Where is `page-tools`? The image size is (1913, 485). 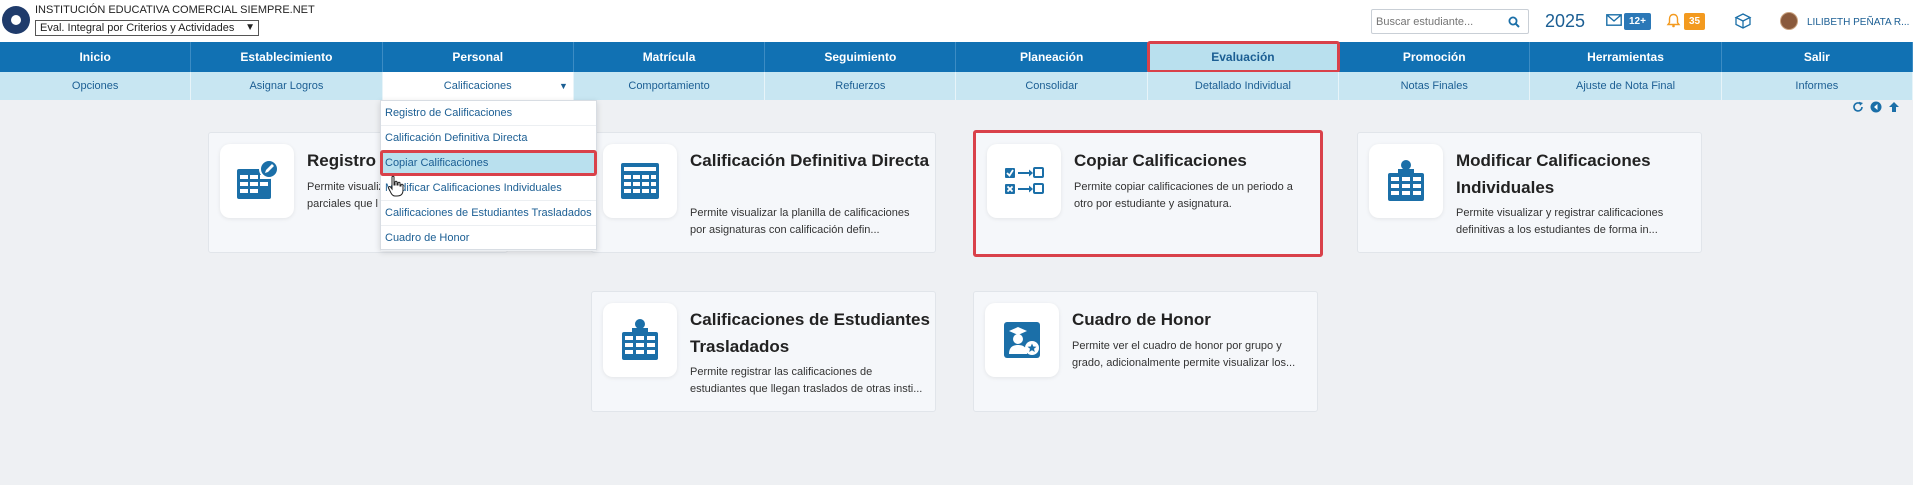 page-tools is located at coordinates (1876, 107).